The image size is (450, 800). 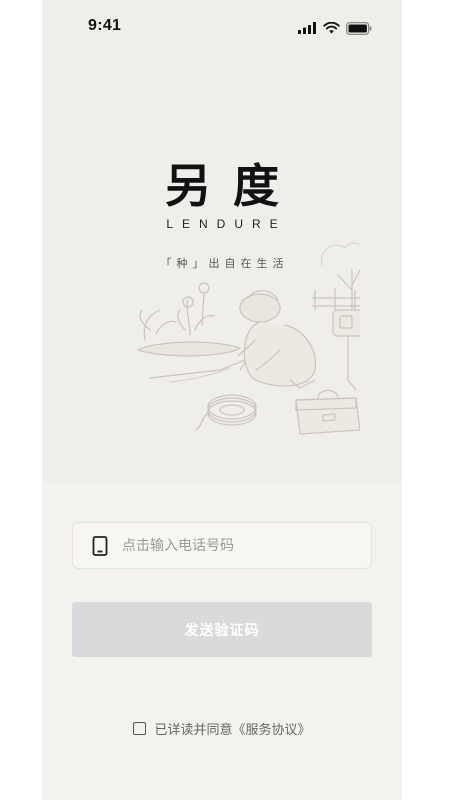 What do you see at coordinates (307, 28) in the screenshot?
I see `signal-icon` at bounding box center [307, 28].